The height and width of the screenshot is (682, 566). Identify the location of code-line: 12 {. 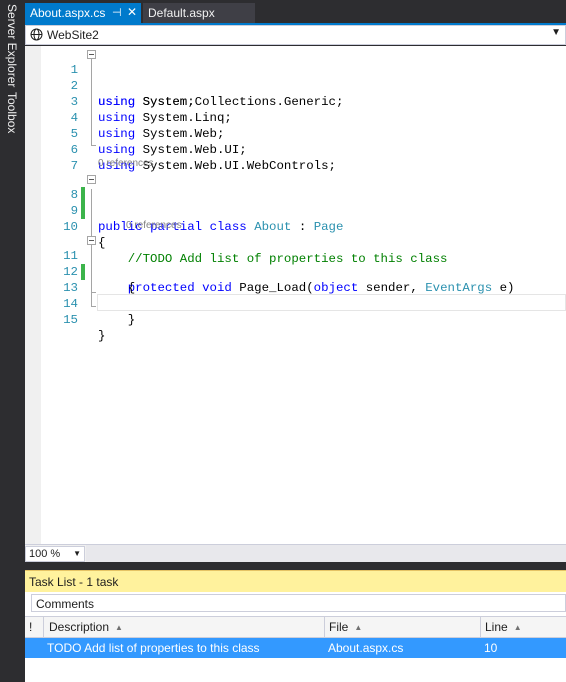
(295, 271).